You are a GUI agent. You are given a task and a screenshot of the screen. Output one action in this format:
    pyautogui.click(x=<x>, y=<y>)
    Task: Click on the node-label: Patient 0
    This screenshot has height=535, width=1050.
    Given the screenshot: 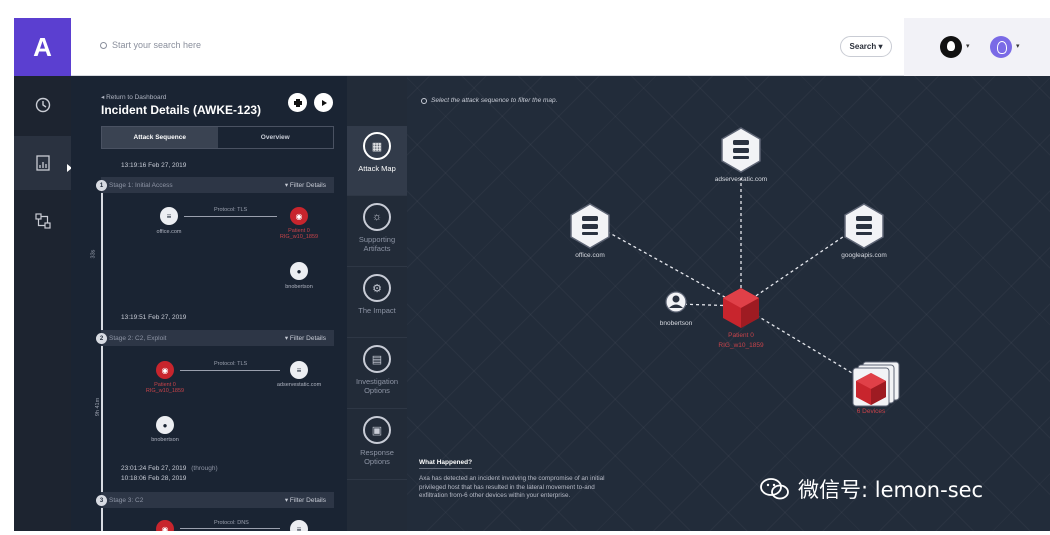 What is the action you would take?
    pyautogui.click(x=741, y=335)
    